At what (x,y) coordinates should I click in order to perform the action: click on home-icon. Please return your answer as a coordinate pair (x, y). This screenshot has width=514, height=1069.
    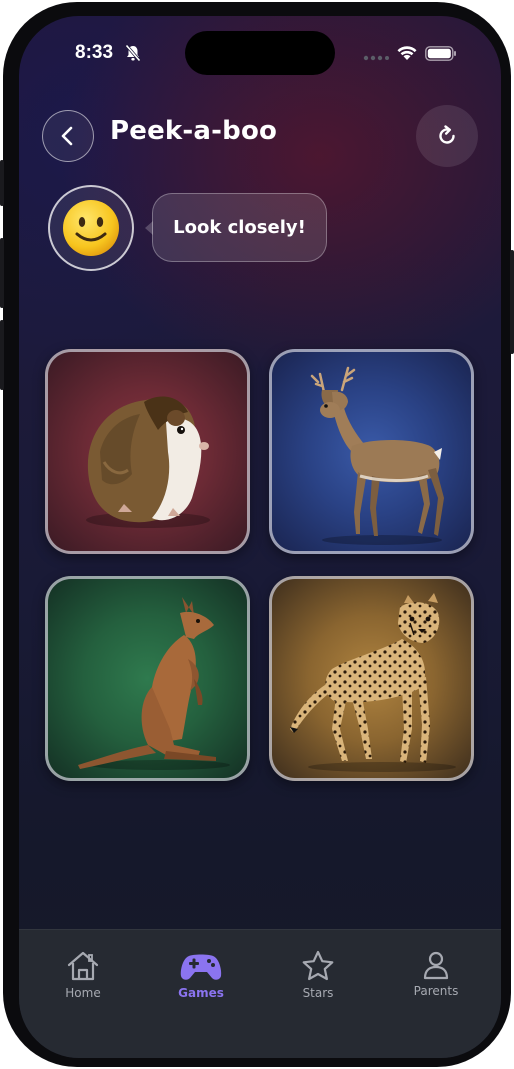
    Looking at the image, I should click on (83, 966).